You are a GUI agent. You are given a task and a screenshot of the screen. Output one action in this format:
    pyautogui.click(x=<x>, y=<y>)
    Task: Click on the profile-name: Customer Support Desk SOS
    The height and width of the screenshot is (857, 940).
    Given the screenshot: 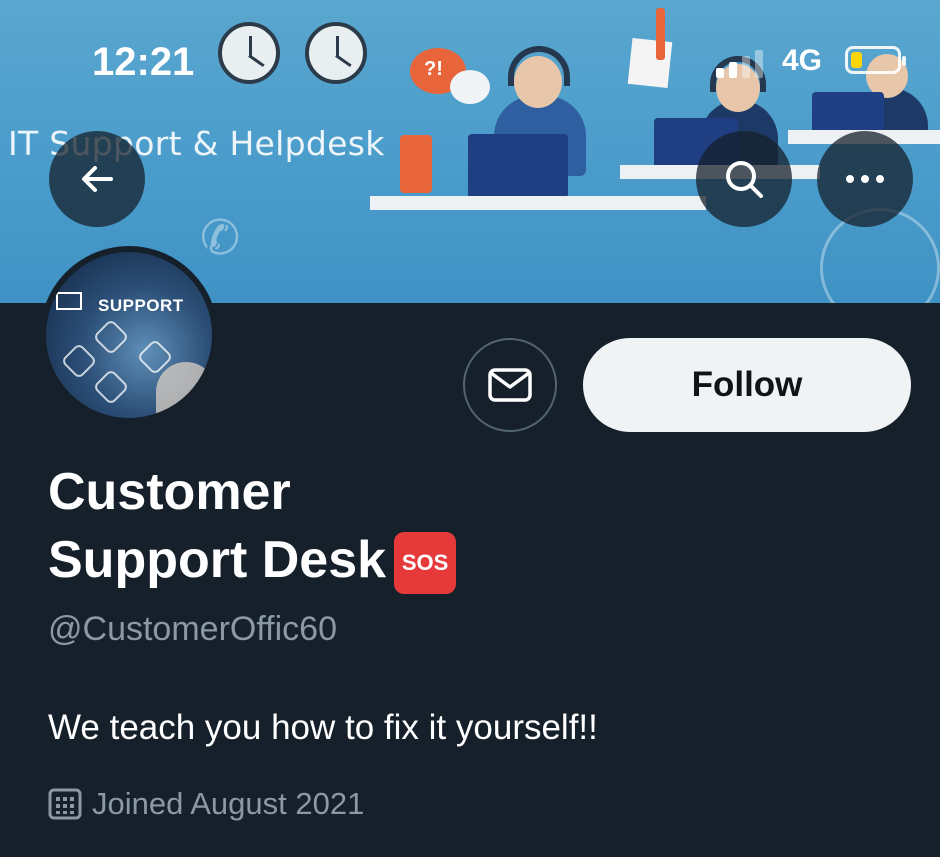 What is the action you would take?
    pyautogui.click(x=252, y=526)
    